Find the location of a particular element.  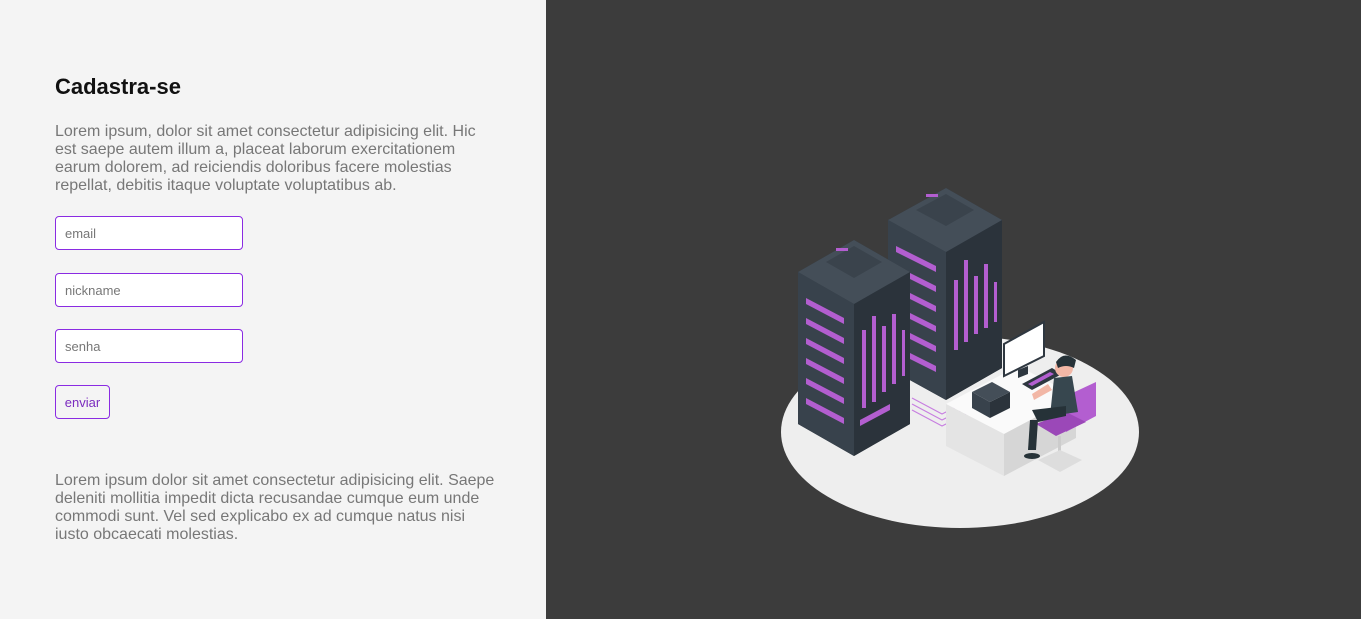

email-input is located at coordinates (149, 233).